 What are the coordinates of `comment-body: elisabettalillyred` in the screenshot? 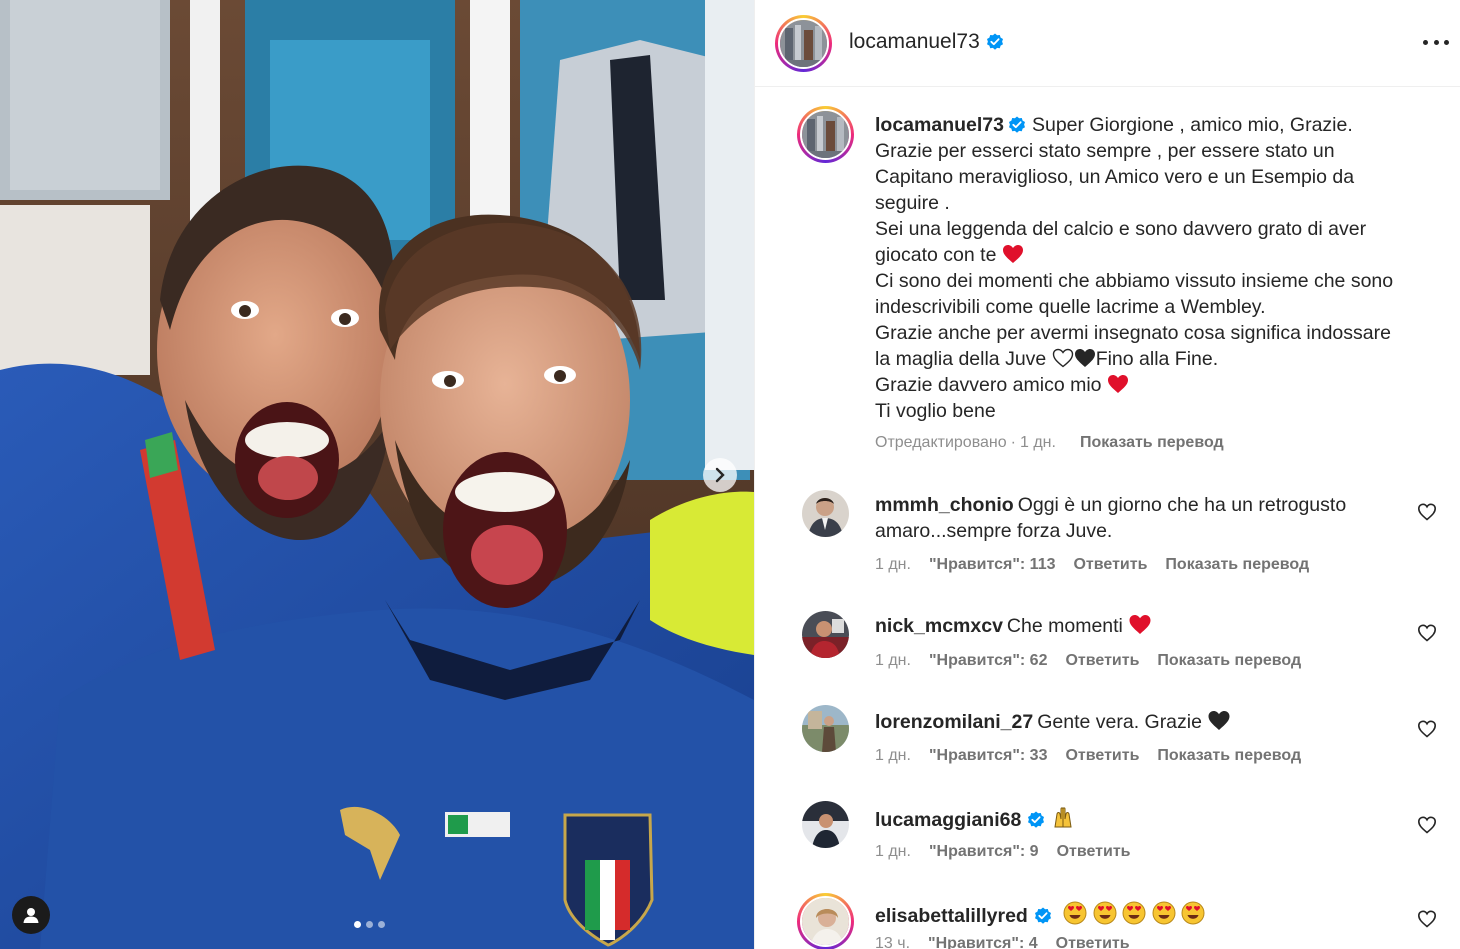 It's located at (1135, 915).